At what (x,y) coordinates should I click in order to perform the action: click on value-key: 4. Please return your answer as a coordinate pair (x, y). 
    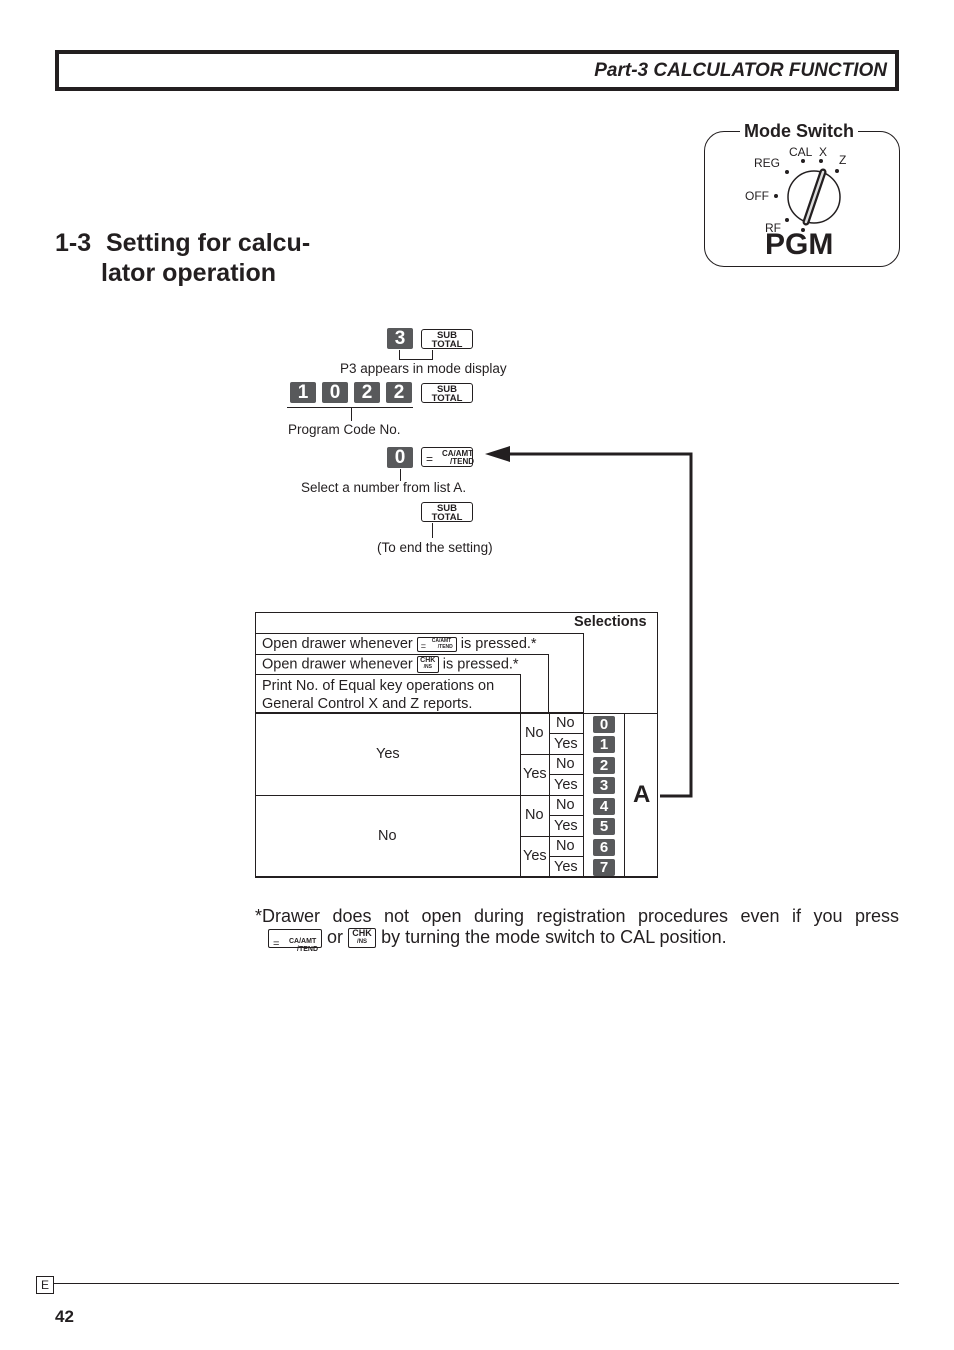
    Looking at the image, I should click on (604, 806).